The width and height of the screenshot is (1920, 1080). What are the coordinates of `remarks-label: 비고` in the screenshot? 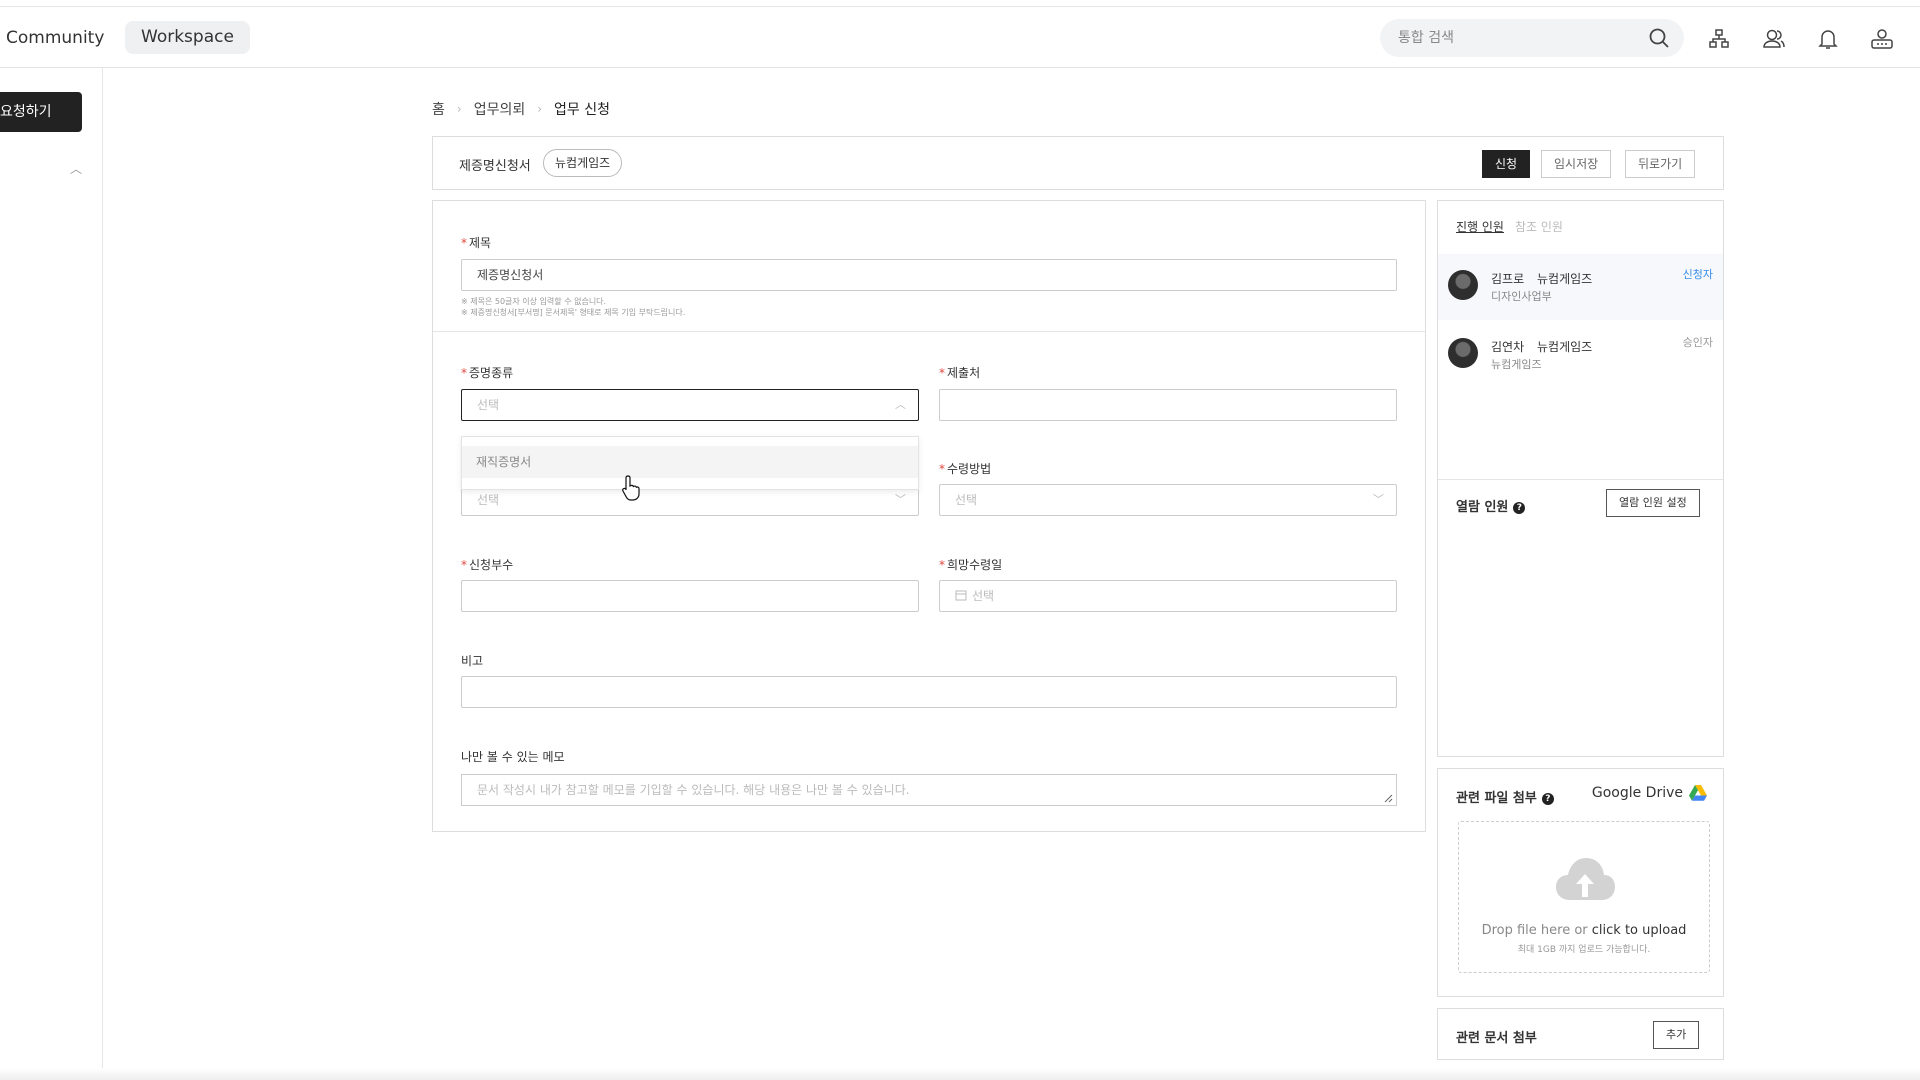 It's located at (472, 661).